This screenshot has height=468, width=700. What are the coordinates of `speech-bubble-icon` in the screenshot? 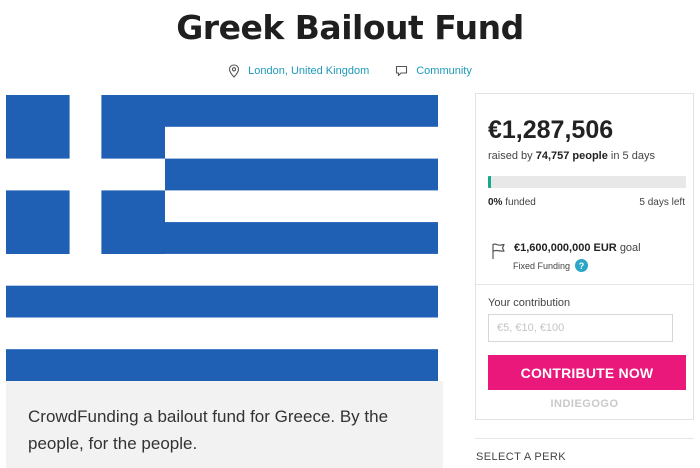 It's located at (401, 71).